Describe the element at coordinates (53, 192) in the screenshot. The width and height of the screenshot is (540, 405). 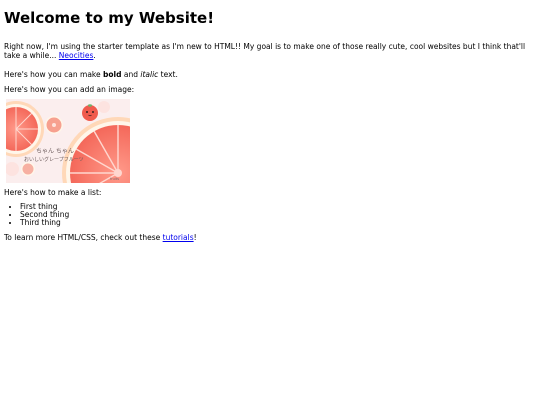
I see `list-paragraph: Here's how to make a list:` at that location.